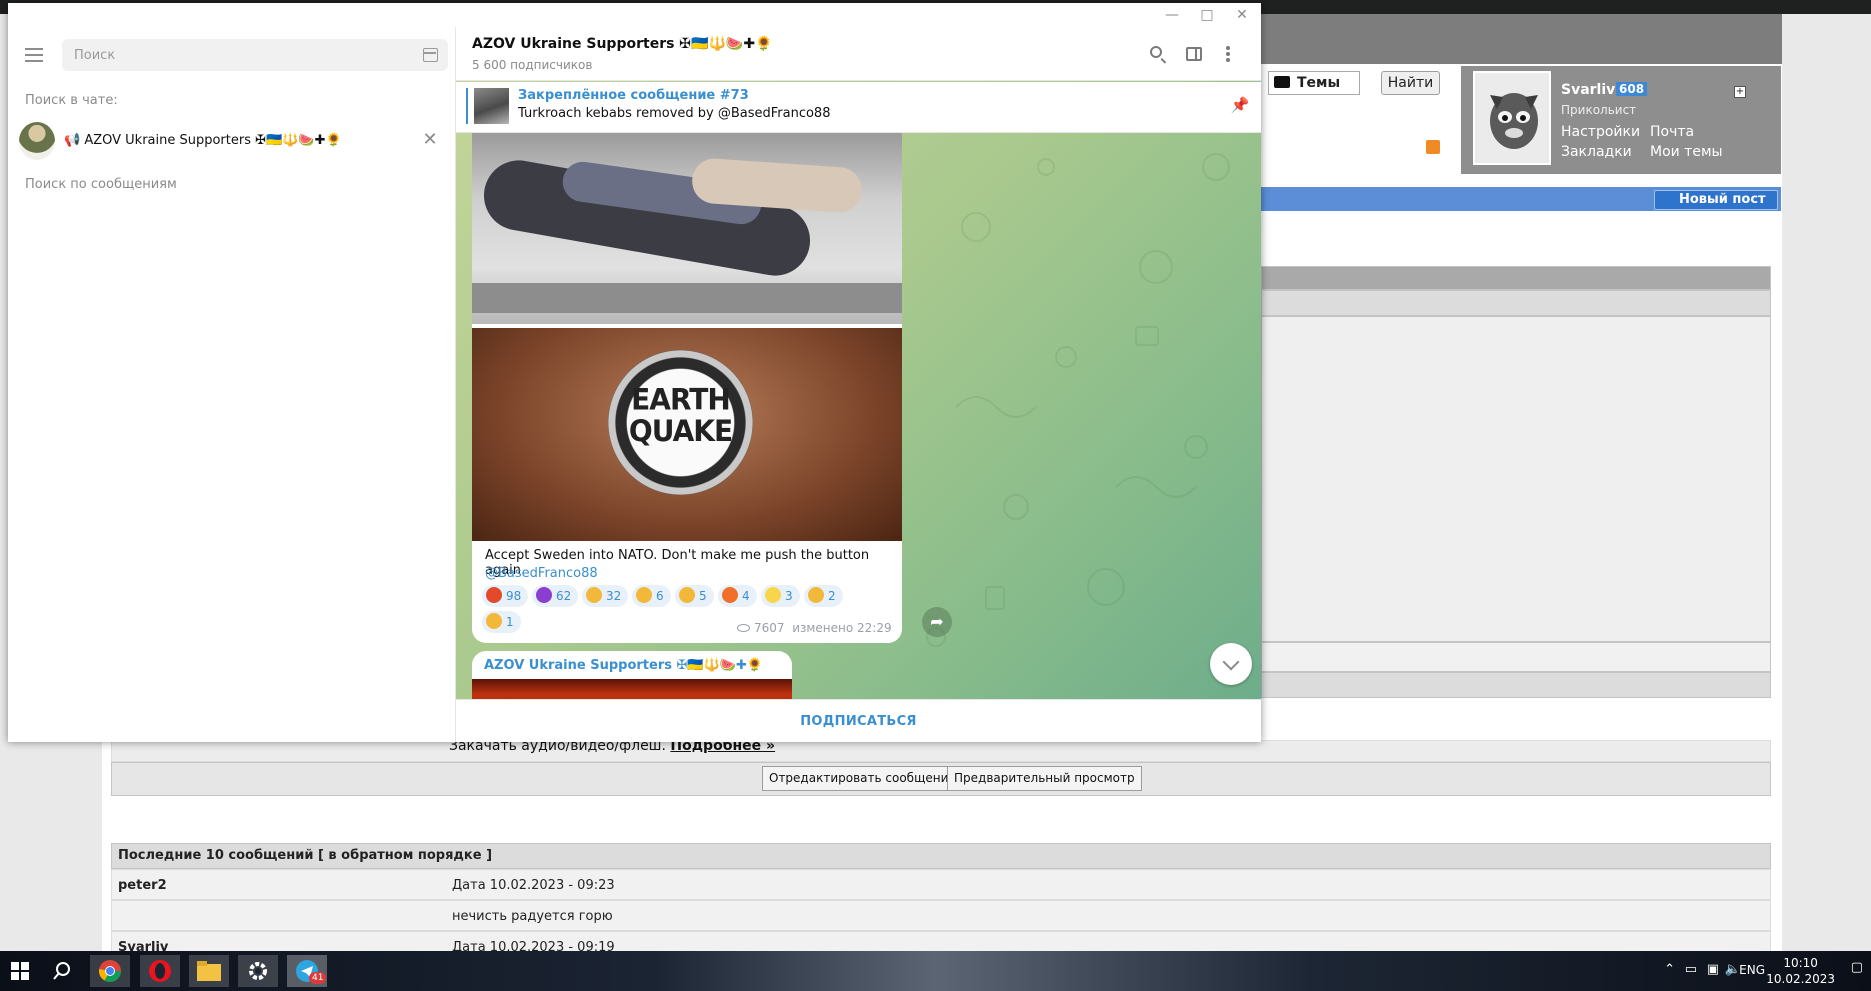 Image resolution: width=1871 pixels, height=991 pixels. I want to click on opera-icon, so click(160, 971).